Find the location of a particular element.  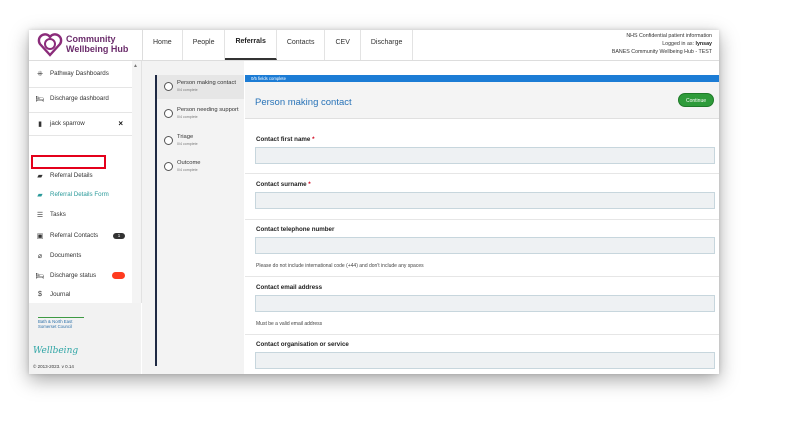

logged-in-prefix: Logged in as: is located at coordinates (678, 44).